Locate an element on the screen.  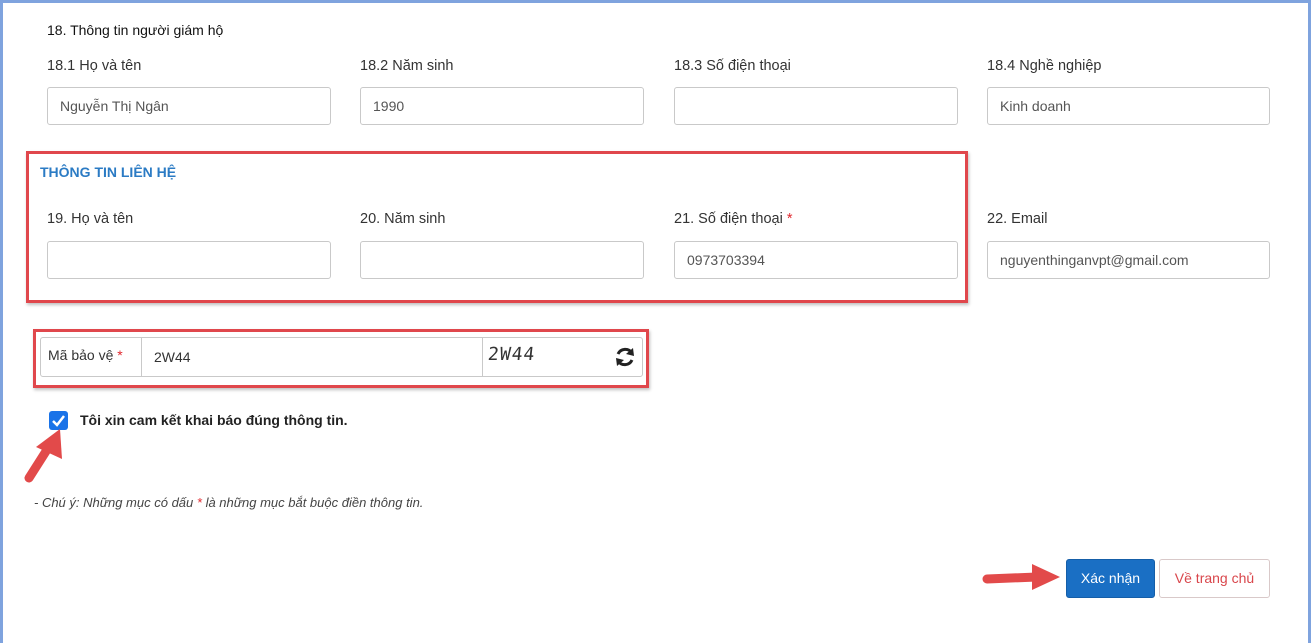
guardian-job-label: 18.4 Nghề nghiệp is located at coordinates (1044, 66).